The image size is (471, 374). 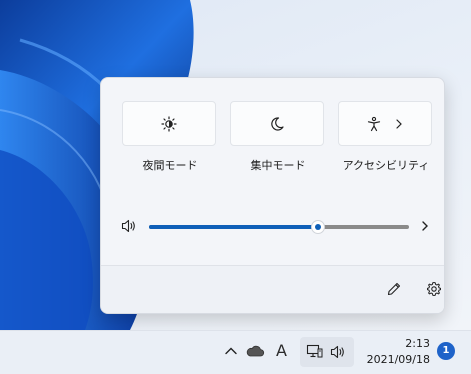 What do you see at coordinates (272, 289) in the screenshot?
I see `flyout-footer` at bounding box center [272, 289].